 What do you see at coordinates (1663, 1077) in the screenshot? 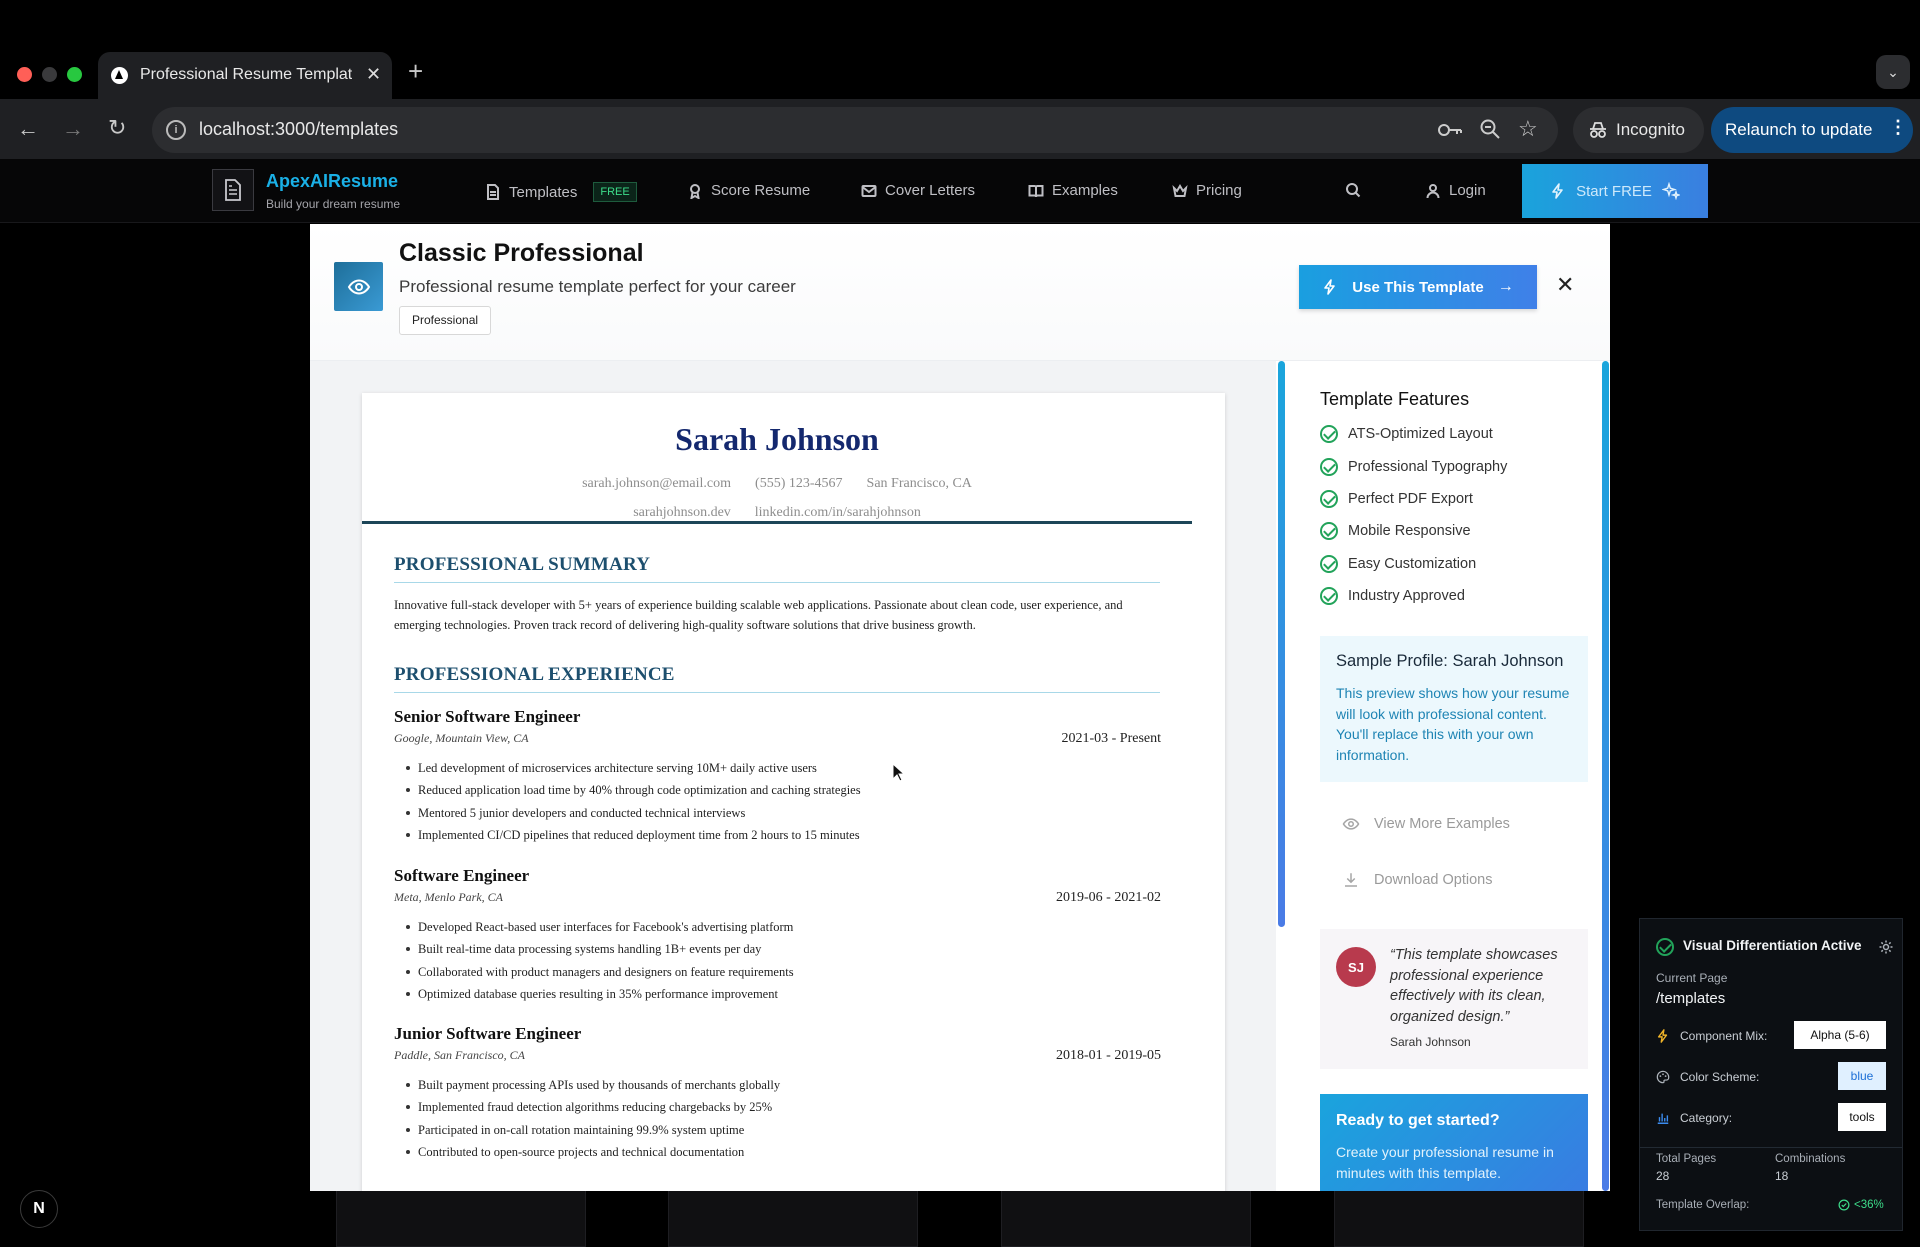
I see `palette-icon` at bounding box center [1663, 1077].